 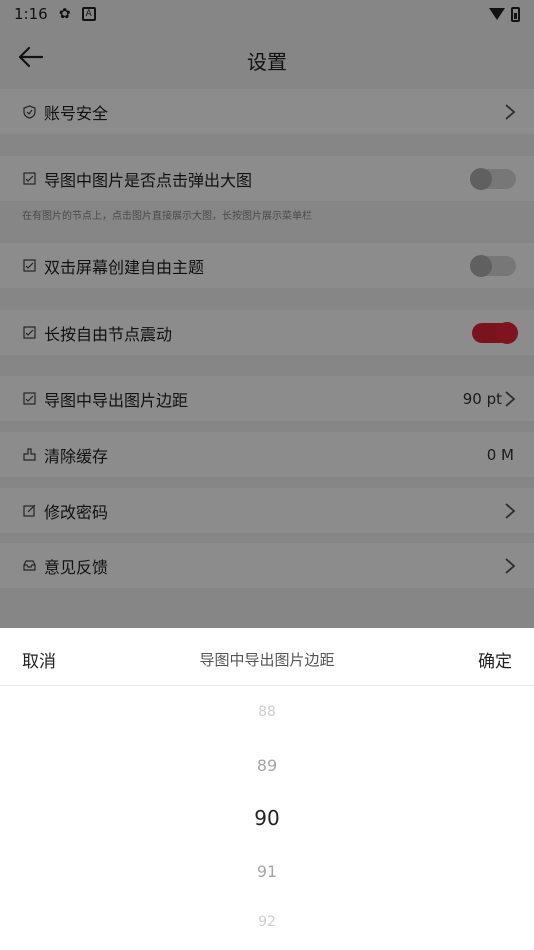 What do you see at coordinates (267, 765) in the screenshot?
I see `picker-option: 89` at bounding box center [267, 765].